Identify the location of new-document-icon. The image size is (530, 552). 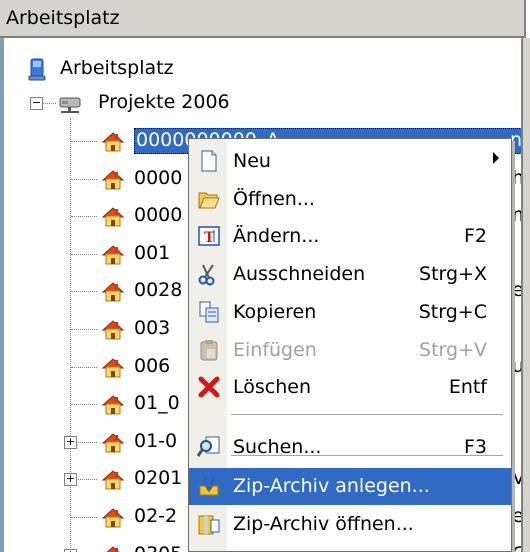
(209, 161).